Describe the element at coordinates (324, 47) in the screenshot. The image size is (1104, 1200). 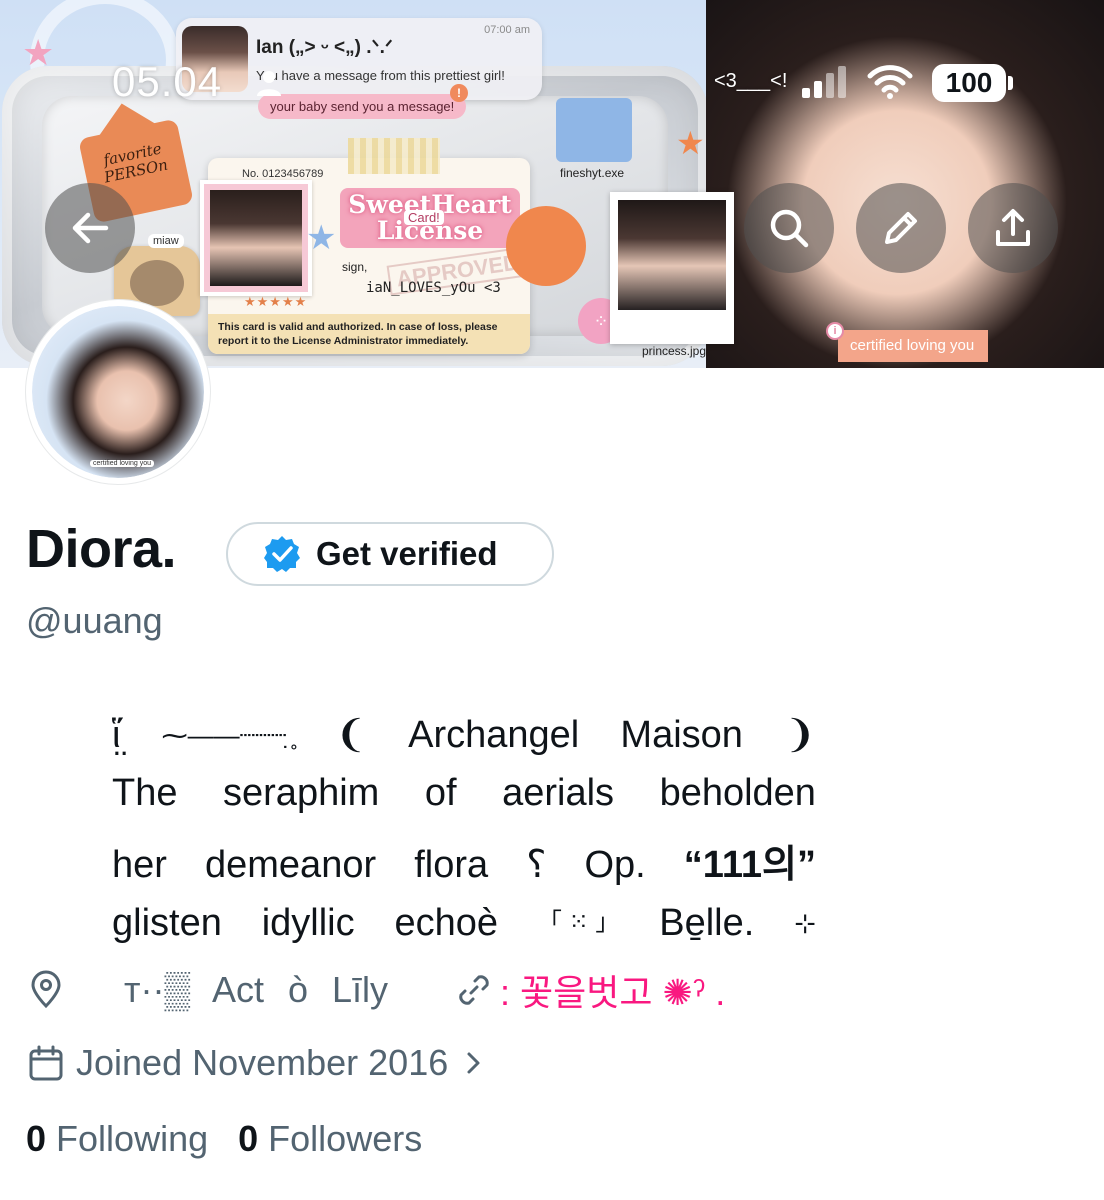
I see `notification-sender: Ian („> ᵕ <„) .ᐠ.ᐟ` at that location.